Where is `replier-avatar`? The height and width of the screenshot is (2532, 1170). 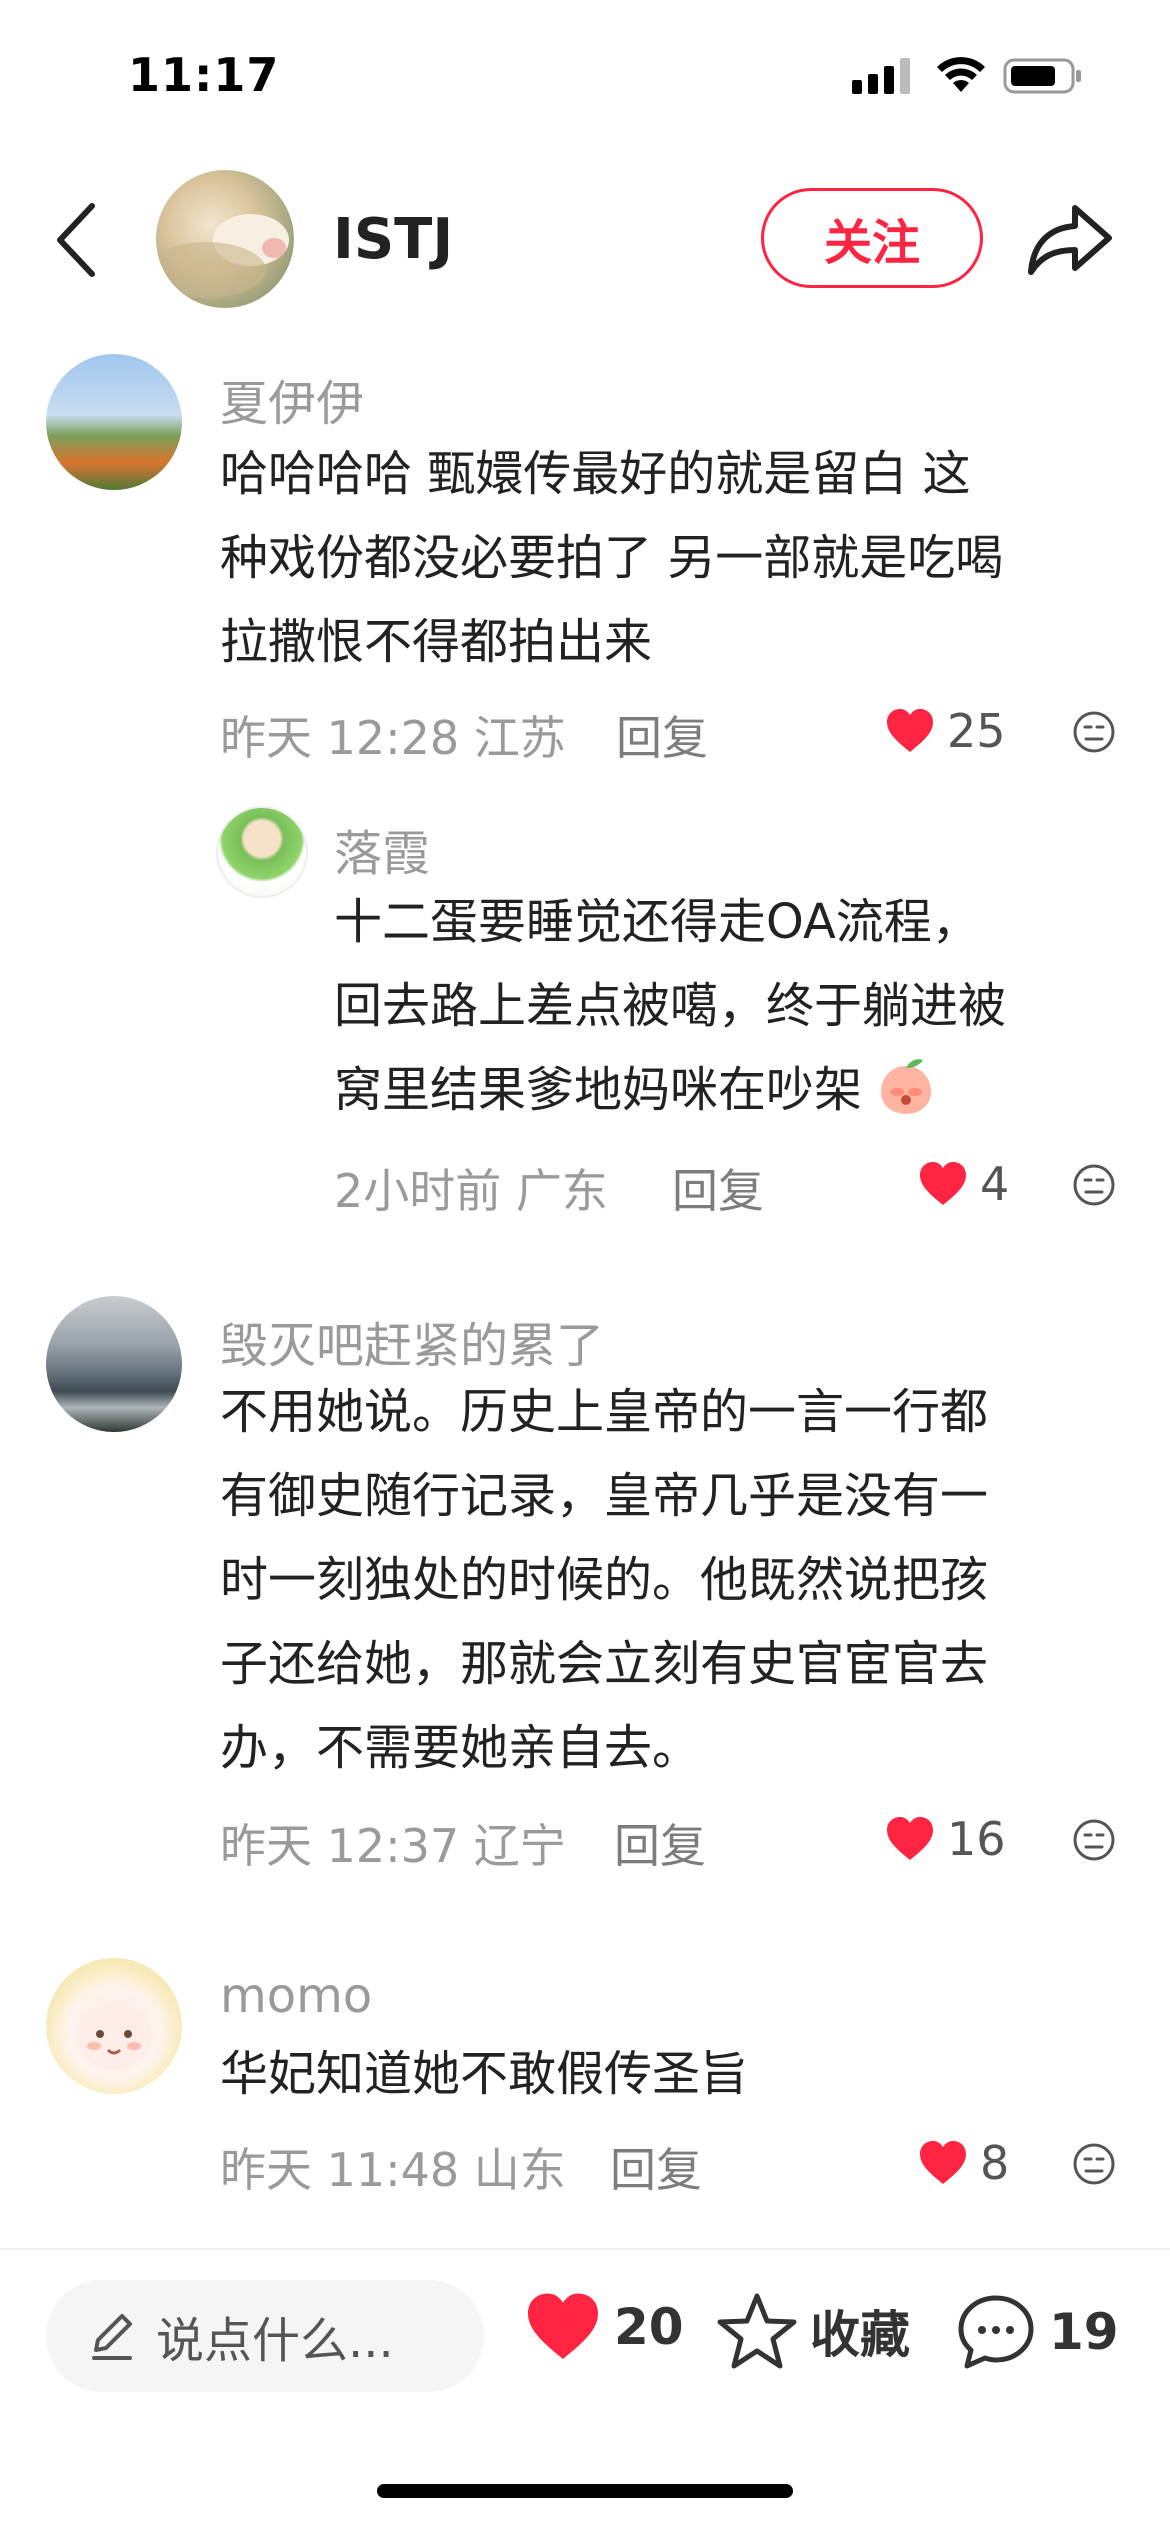
replier-avatar is located at coordinates (262, 852).